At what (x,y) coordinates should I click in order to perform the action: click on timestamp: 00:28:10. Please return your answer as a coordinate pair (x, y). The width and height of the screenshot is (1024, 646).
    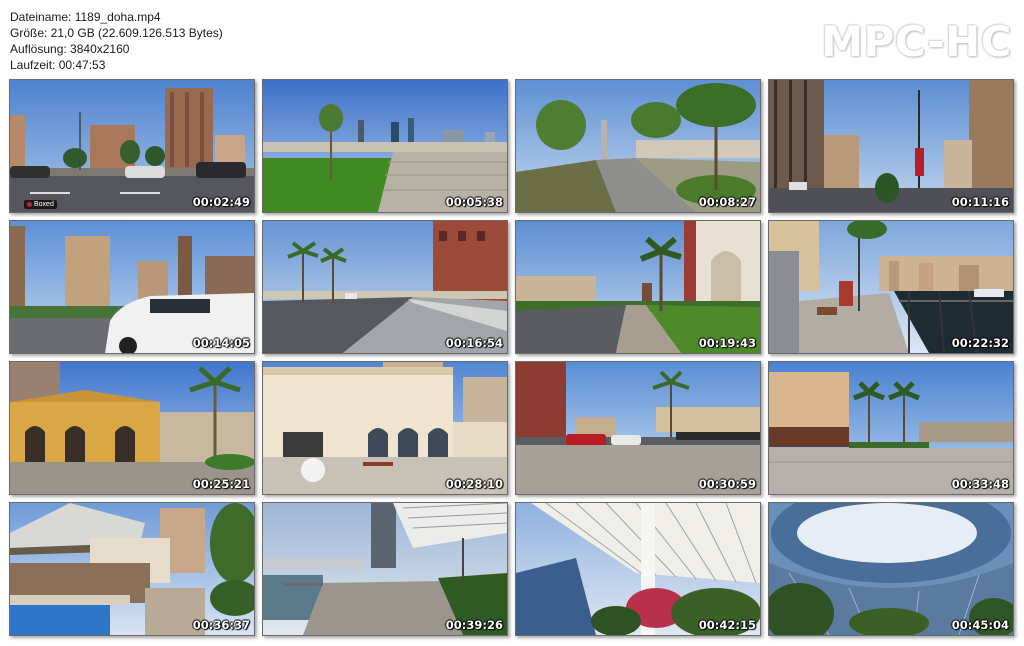
    Looking at the image, I should click on (474, 484).